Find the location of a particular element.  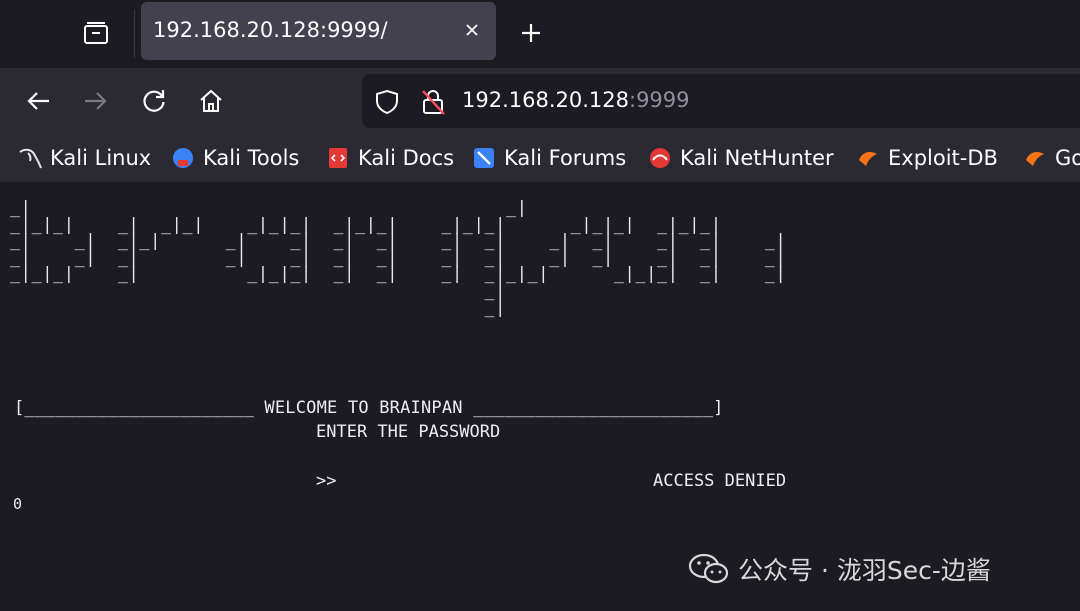

bookmark-label: Kali Docs is located at coordinates (406, 158).